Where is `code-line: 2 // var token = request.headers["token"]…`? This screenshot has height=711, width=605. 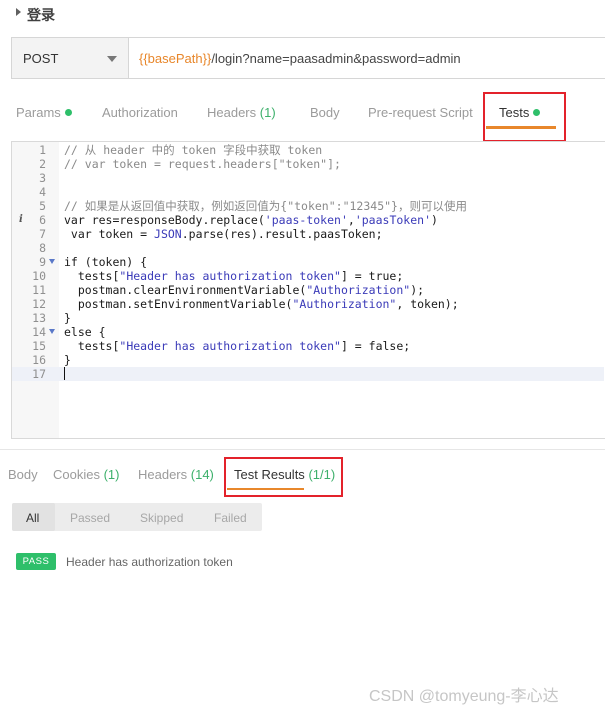
code-line: 2 // var token = request.headers["token"]… is located at coordinates (308, 164).